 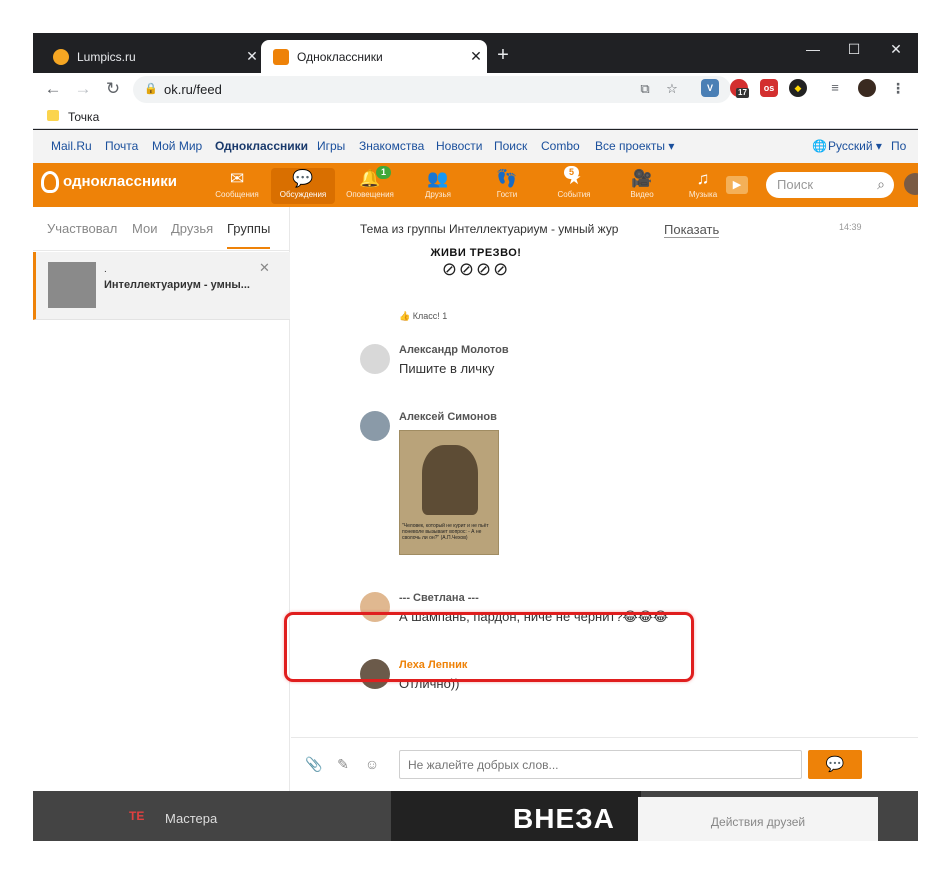 What do you see at coordinates (249, 235) in the screenshot?
I see `tab-groups: Группы` at bounding box center [249, 235].